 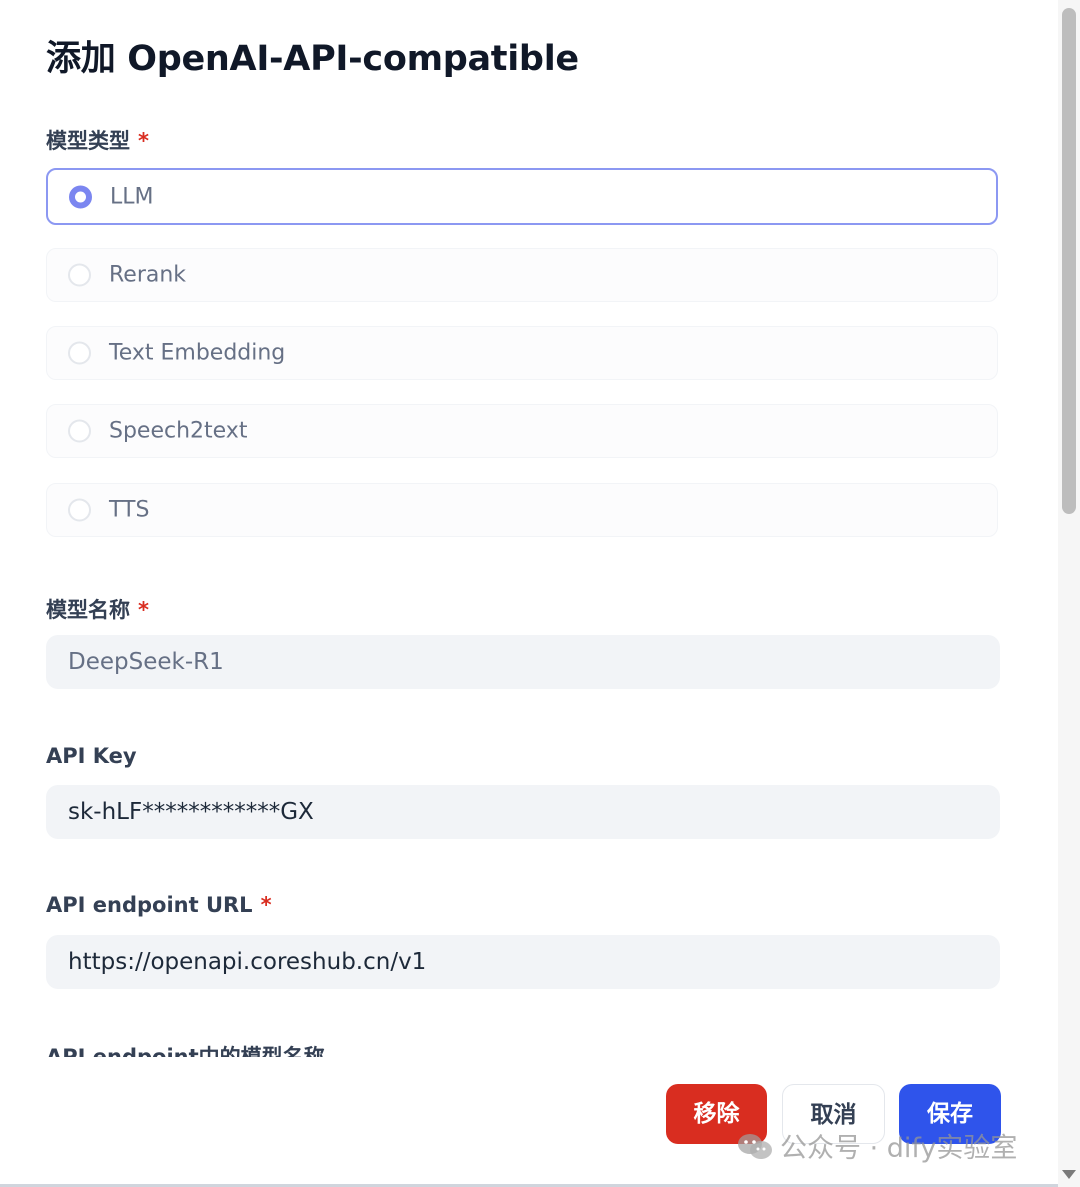 I want to click on endpoint-model-name-label: API endpoint中的模型名称, so click(x=185, y=1051).